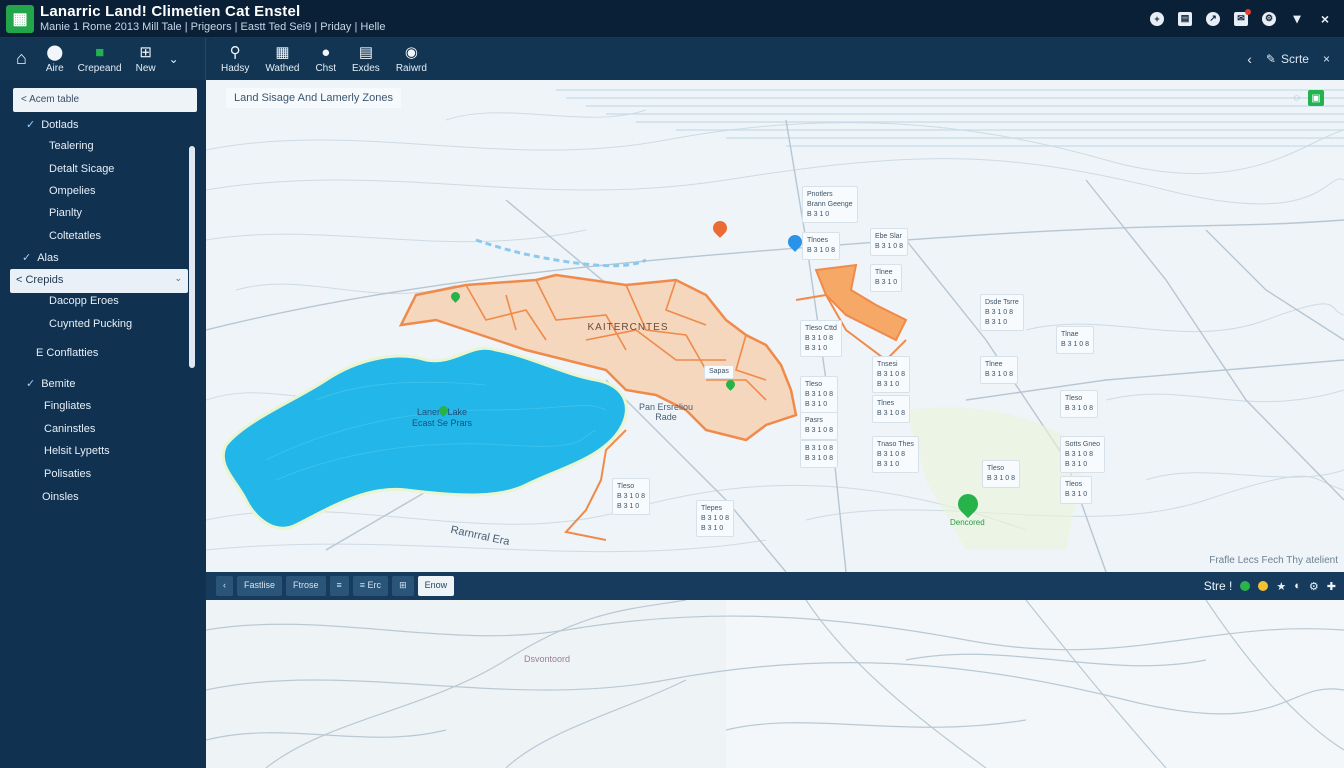 The width and height of the screenshot is (1344, 768). I want to click on info-card: Tlnoes B 3 1 0 8, so click(821, 246).